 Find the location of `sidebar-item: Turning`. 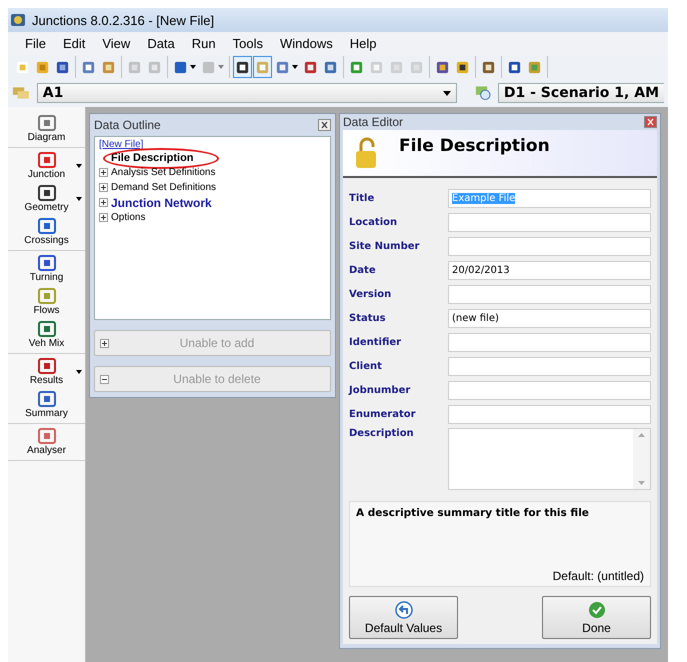

sidebar-item: Turning is located at coordinates (46, 268).